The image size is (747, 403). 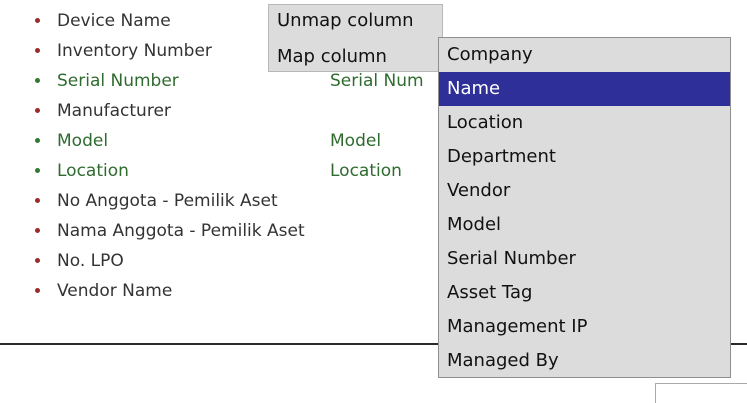 I want to click on submenu-item-managed-by: Managed By, so click(x=584, y=361).